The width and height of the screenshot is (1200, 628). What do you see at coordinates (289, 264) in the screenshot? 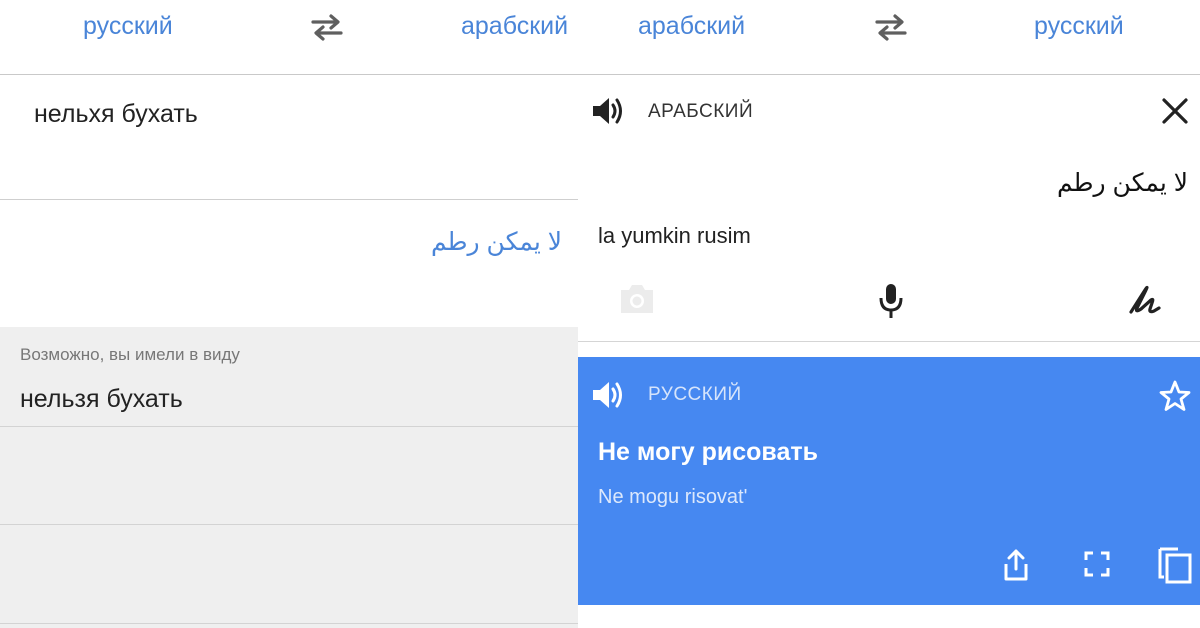
I see `result-area: لا يمكن رطم` at bounding box center [289, 264].